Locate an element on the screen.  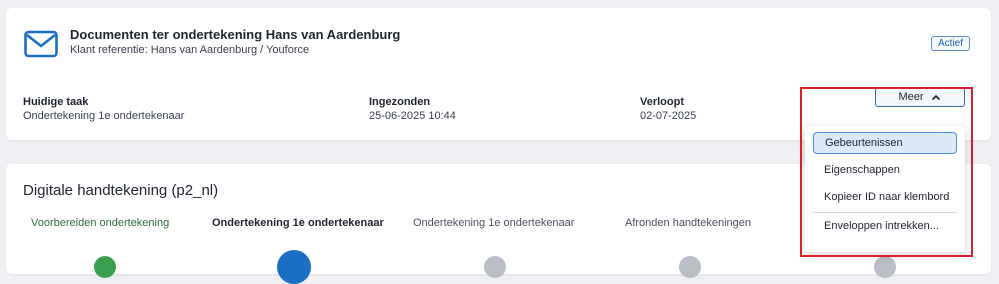
workflow-title: Digitale handtekening (p2_nl) is located at coordinates (121, 190).